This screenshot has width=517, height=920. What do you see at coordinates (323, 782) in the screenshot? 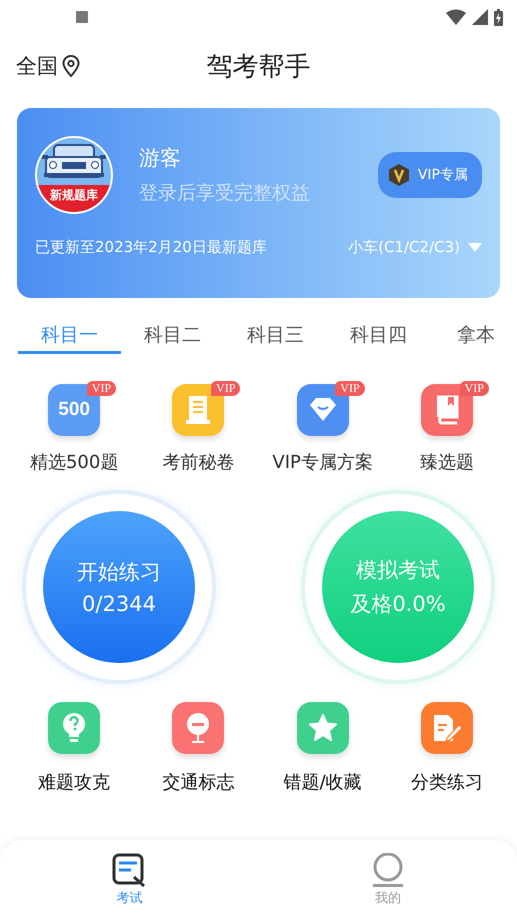
I see `tool-label: 错题/收藏` at bounding box center [323, 782].